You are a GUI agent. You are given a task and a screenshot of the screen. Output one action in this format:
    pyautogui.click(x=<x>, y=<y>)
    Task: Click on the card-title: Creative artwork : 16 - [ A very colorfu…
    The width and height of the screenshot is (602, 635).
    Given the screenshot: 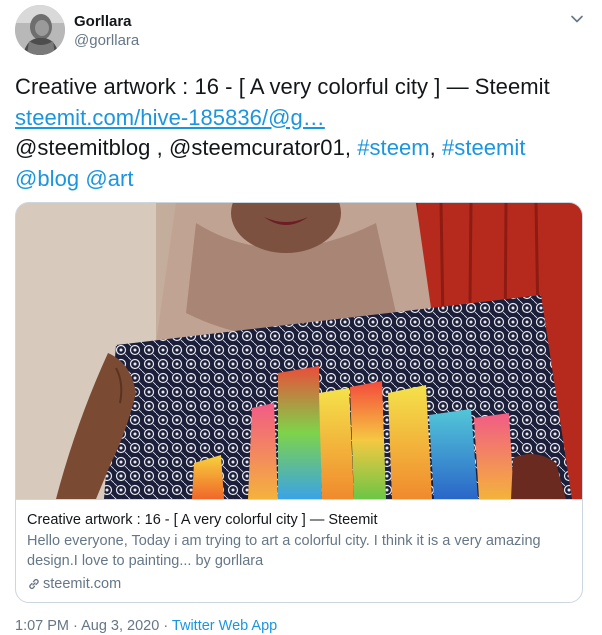 What is the action you would take?
    pyautogui.click(x=202, y=520)
    